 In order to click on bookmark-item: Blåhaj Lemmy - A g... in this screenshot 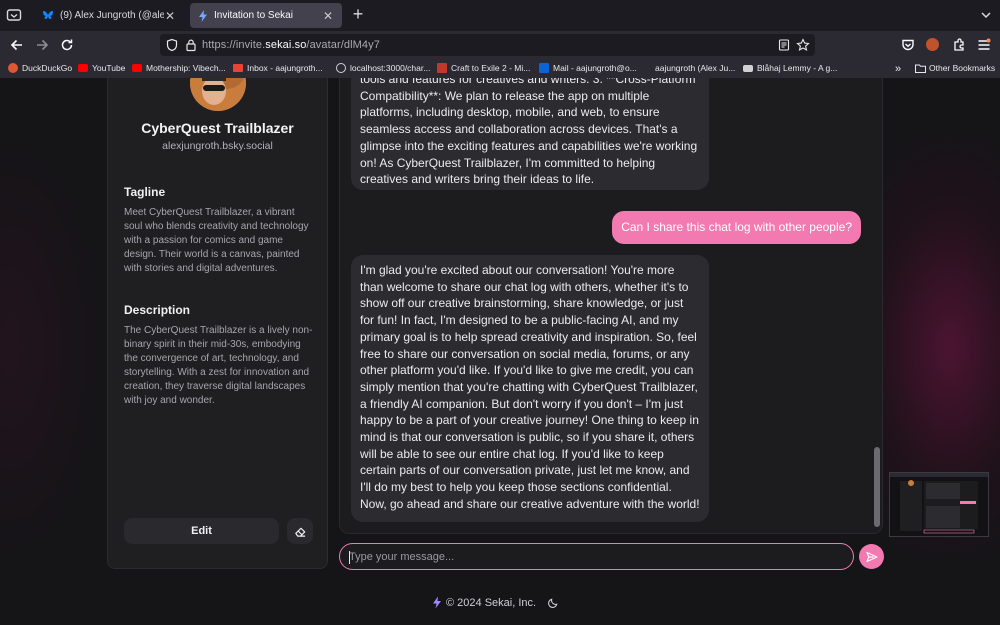, I will do `click(790, 68)`.